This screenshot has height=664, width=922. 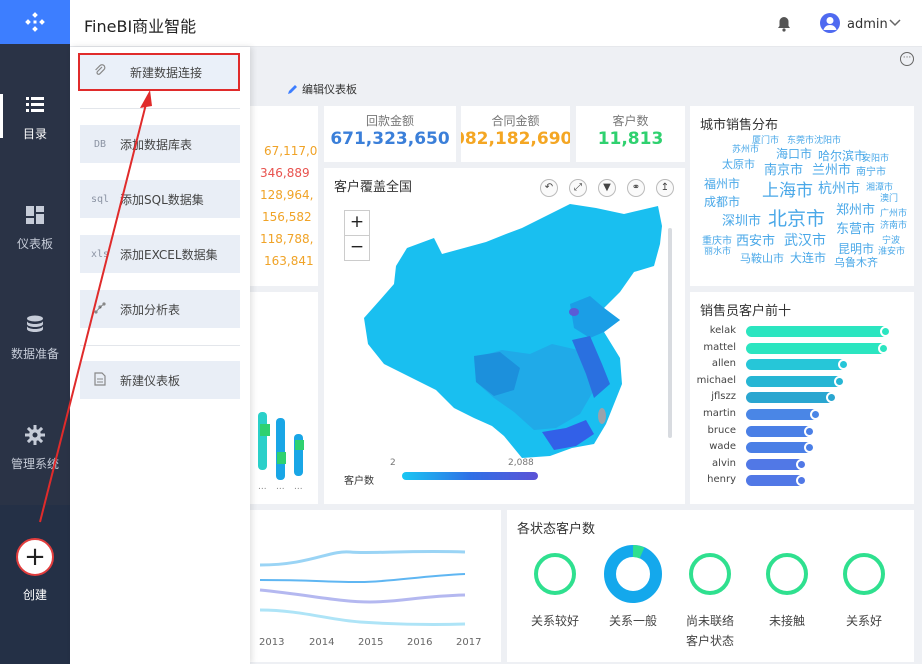 What do you see at coordinates (100, 144) in the screenshot?
I see `db-icon: DB` at bounding box center [100, 144].